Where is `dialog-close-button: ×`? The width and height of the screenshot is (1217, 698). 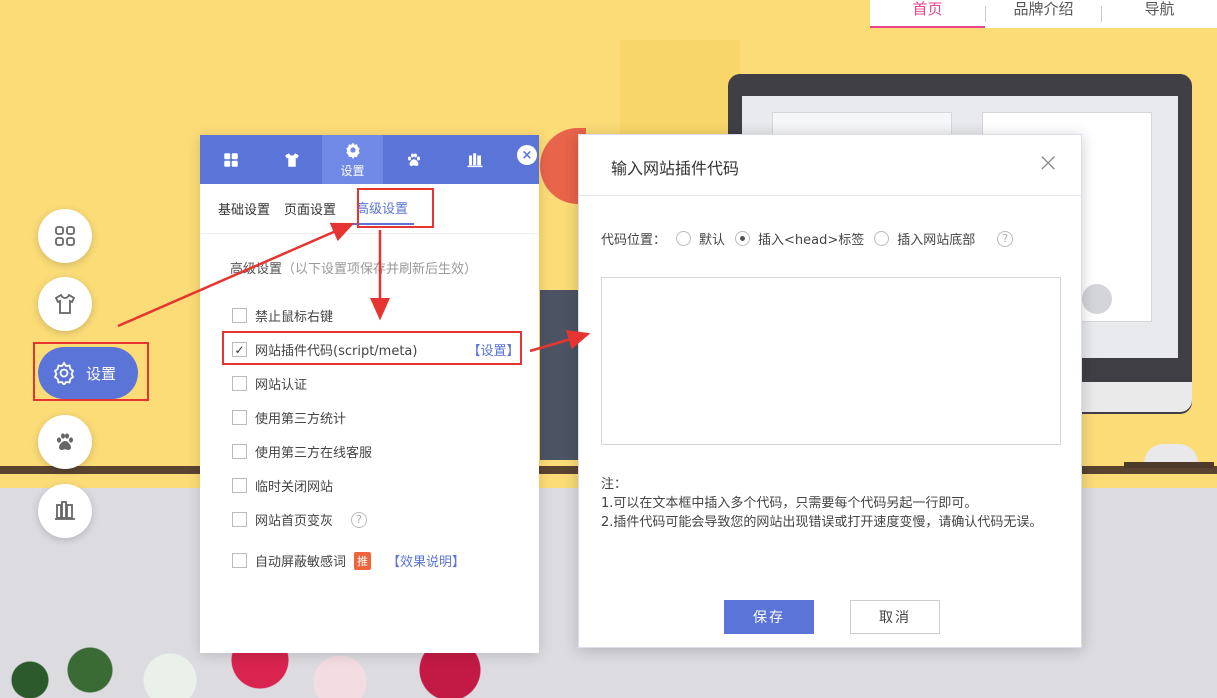 dialog-close-button: × is located at coordinates (1048, 163).